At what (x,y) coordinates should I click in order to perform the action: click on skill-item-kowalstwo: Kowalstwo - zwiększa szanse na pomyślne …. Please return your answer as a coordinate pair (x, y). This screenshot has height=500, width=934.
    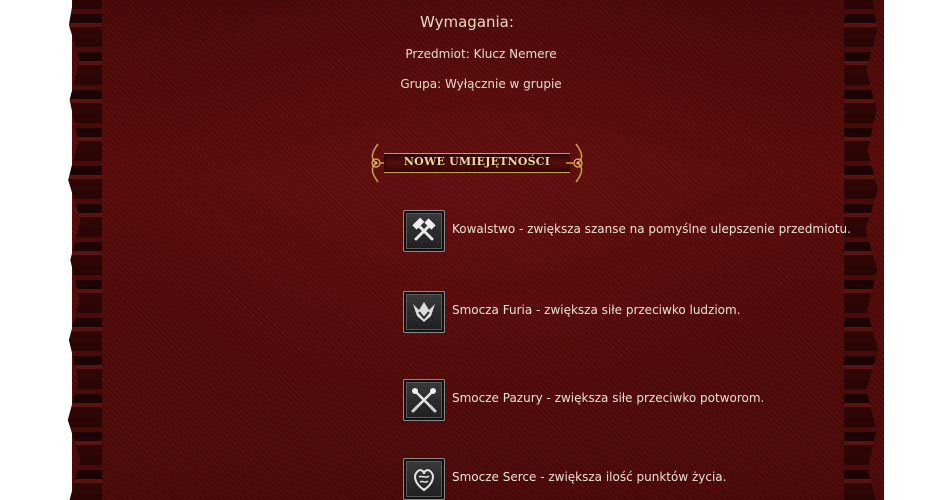
    Looking at the image, I should click on (633, 232).